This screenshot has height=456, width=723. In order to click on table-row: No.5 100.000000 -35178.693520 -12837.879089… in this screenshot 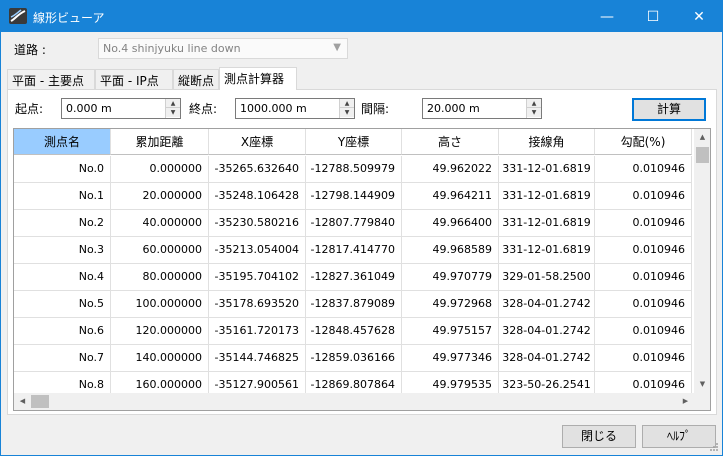, I will do `click(353, 304)`.